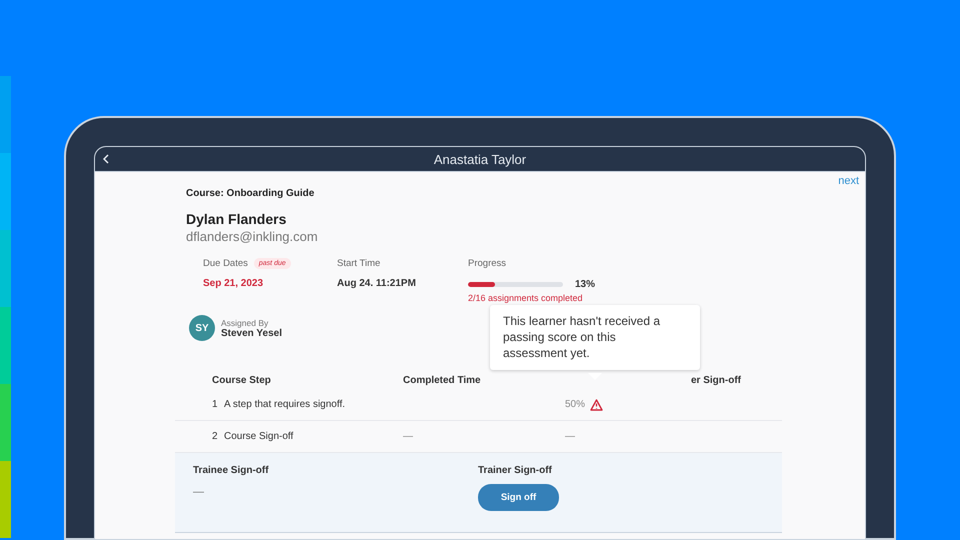  Describe the element at coordinates (259, 436) in the screenshot. I see `step-name: Course Sign-off` at that location.